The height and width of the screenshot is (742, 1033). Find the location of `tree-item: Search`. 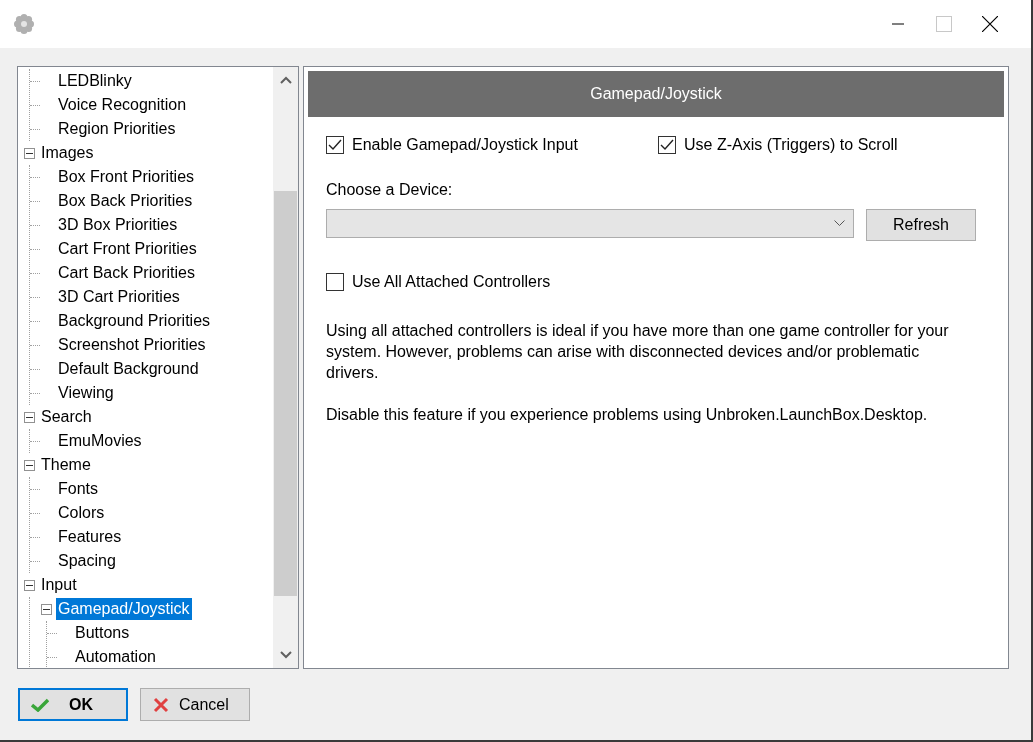

tree-item: Search is located at coordinates (66, 417).